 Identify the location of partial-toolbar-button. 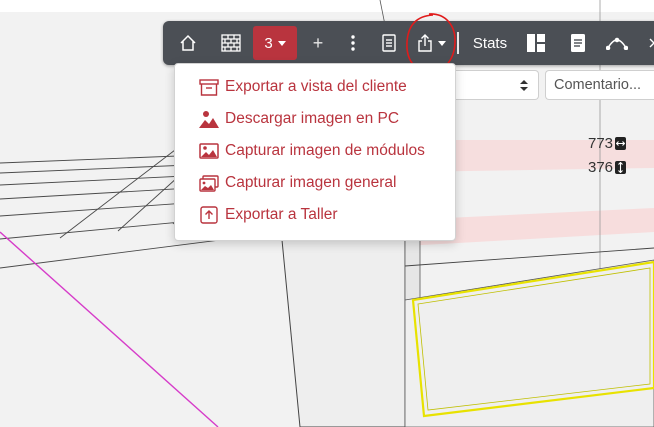
(649, 43).